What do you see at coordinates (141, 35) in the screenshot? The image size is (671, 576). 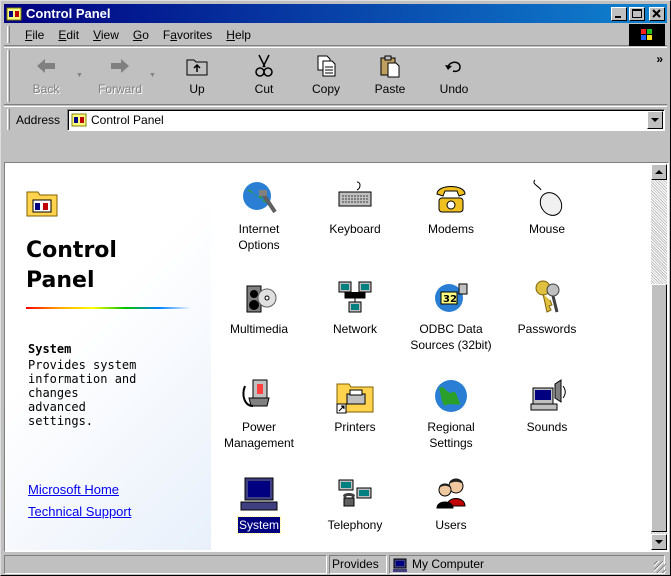 I see `menu-go: Go` at bounding box center [141, 35].